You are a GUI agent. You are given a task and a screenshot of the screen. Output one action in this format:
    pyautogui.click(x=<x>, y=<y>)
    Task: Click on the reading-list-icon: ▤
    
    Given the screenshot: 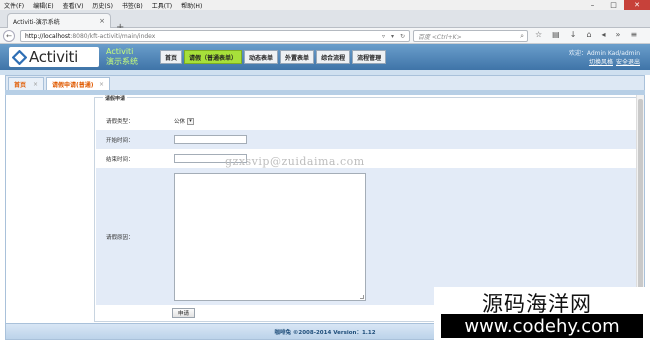 What is the action you would take?
    pyautogui.click(x=556, y=34)
    